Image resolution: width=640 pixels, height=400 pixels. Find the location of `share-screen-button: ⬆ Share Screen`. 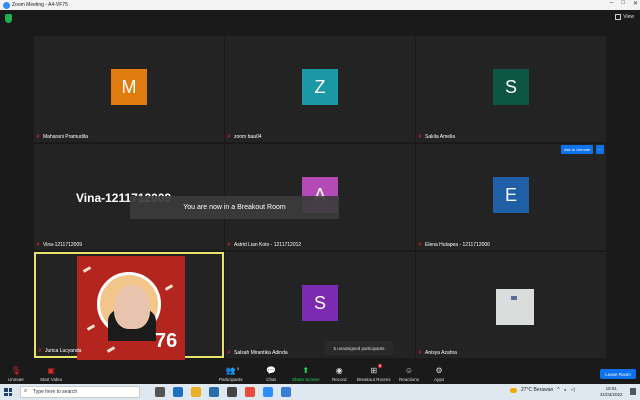

share-screen-button: ⬆ Share Screen is located at coordinates (306, 374).